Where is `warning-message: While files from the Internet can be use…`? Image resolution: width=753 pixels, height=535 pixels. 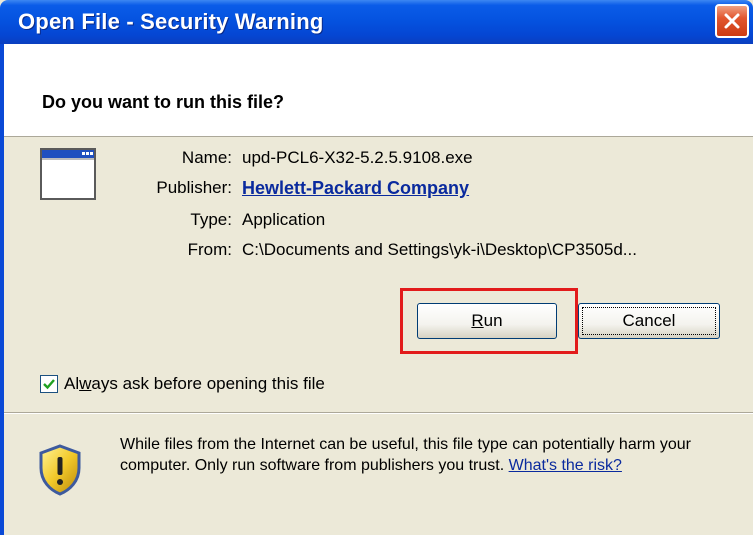 warning-message: While files from the Internet can be use… is located at coordinates (420, 455).